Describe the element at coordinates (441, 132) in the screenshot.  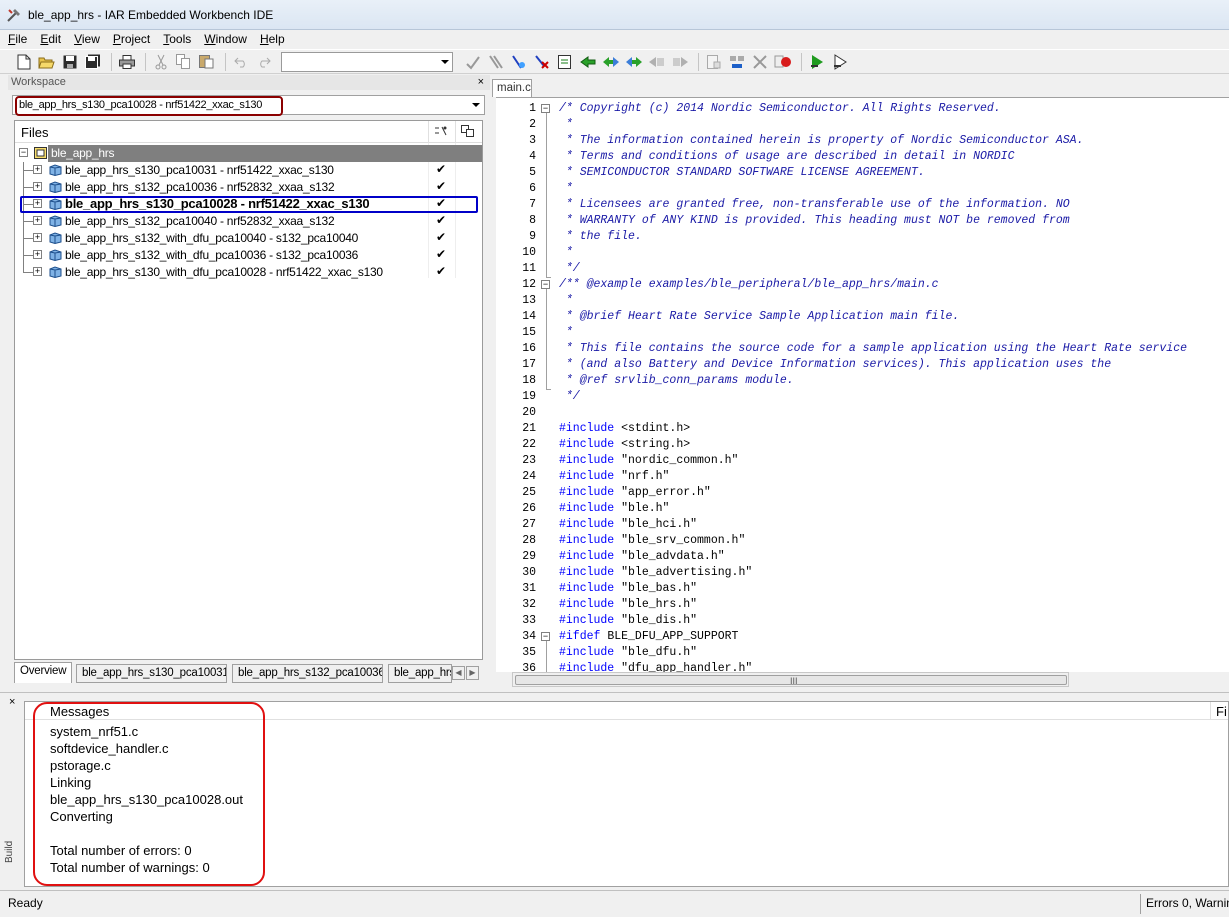
I see `options-column-icon` at that location.